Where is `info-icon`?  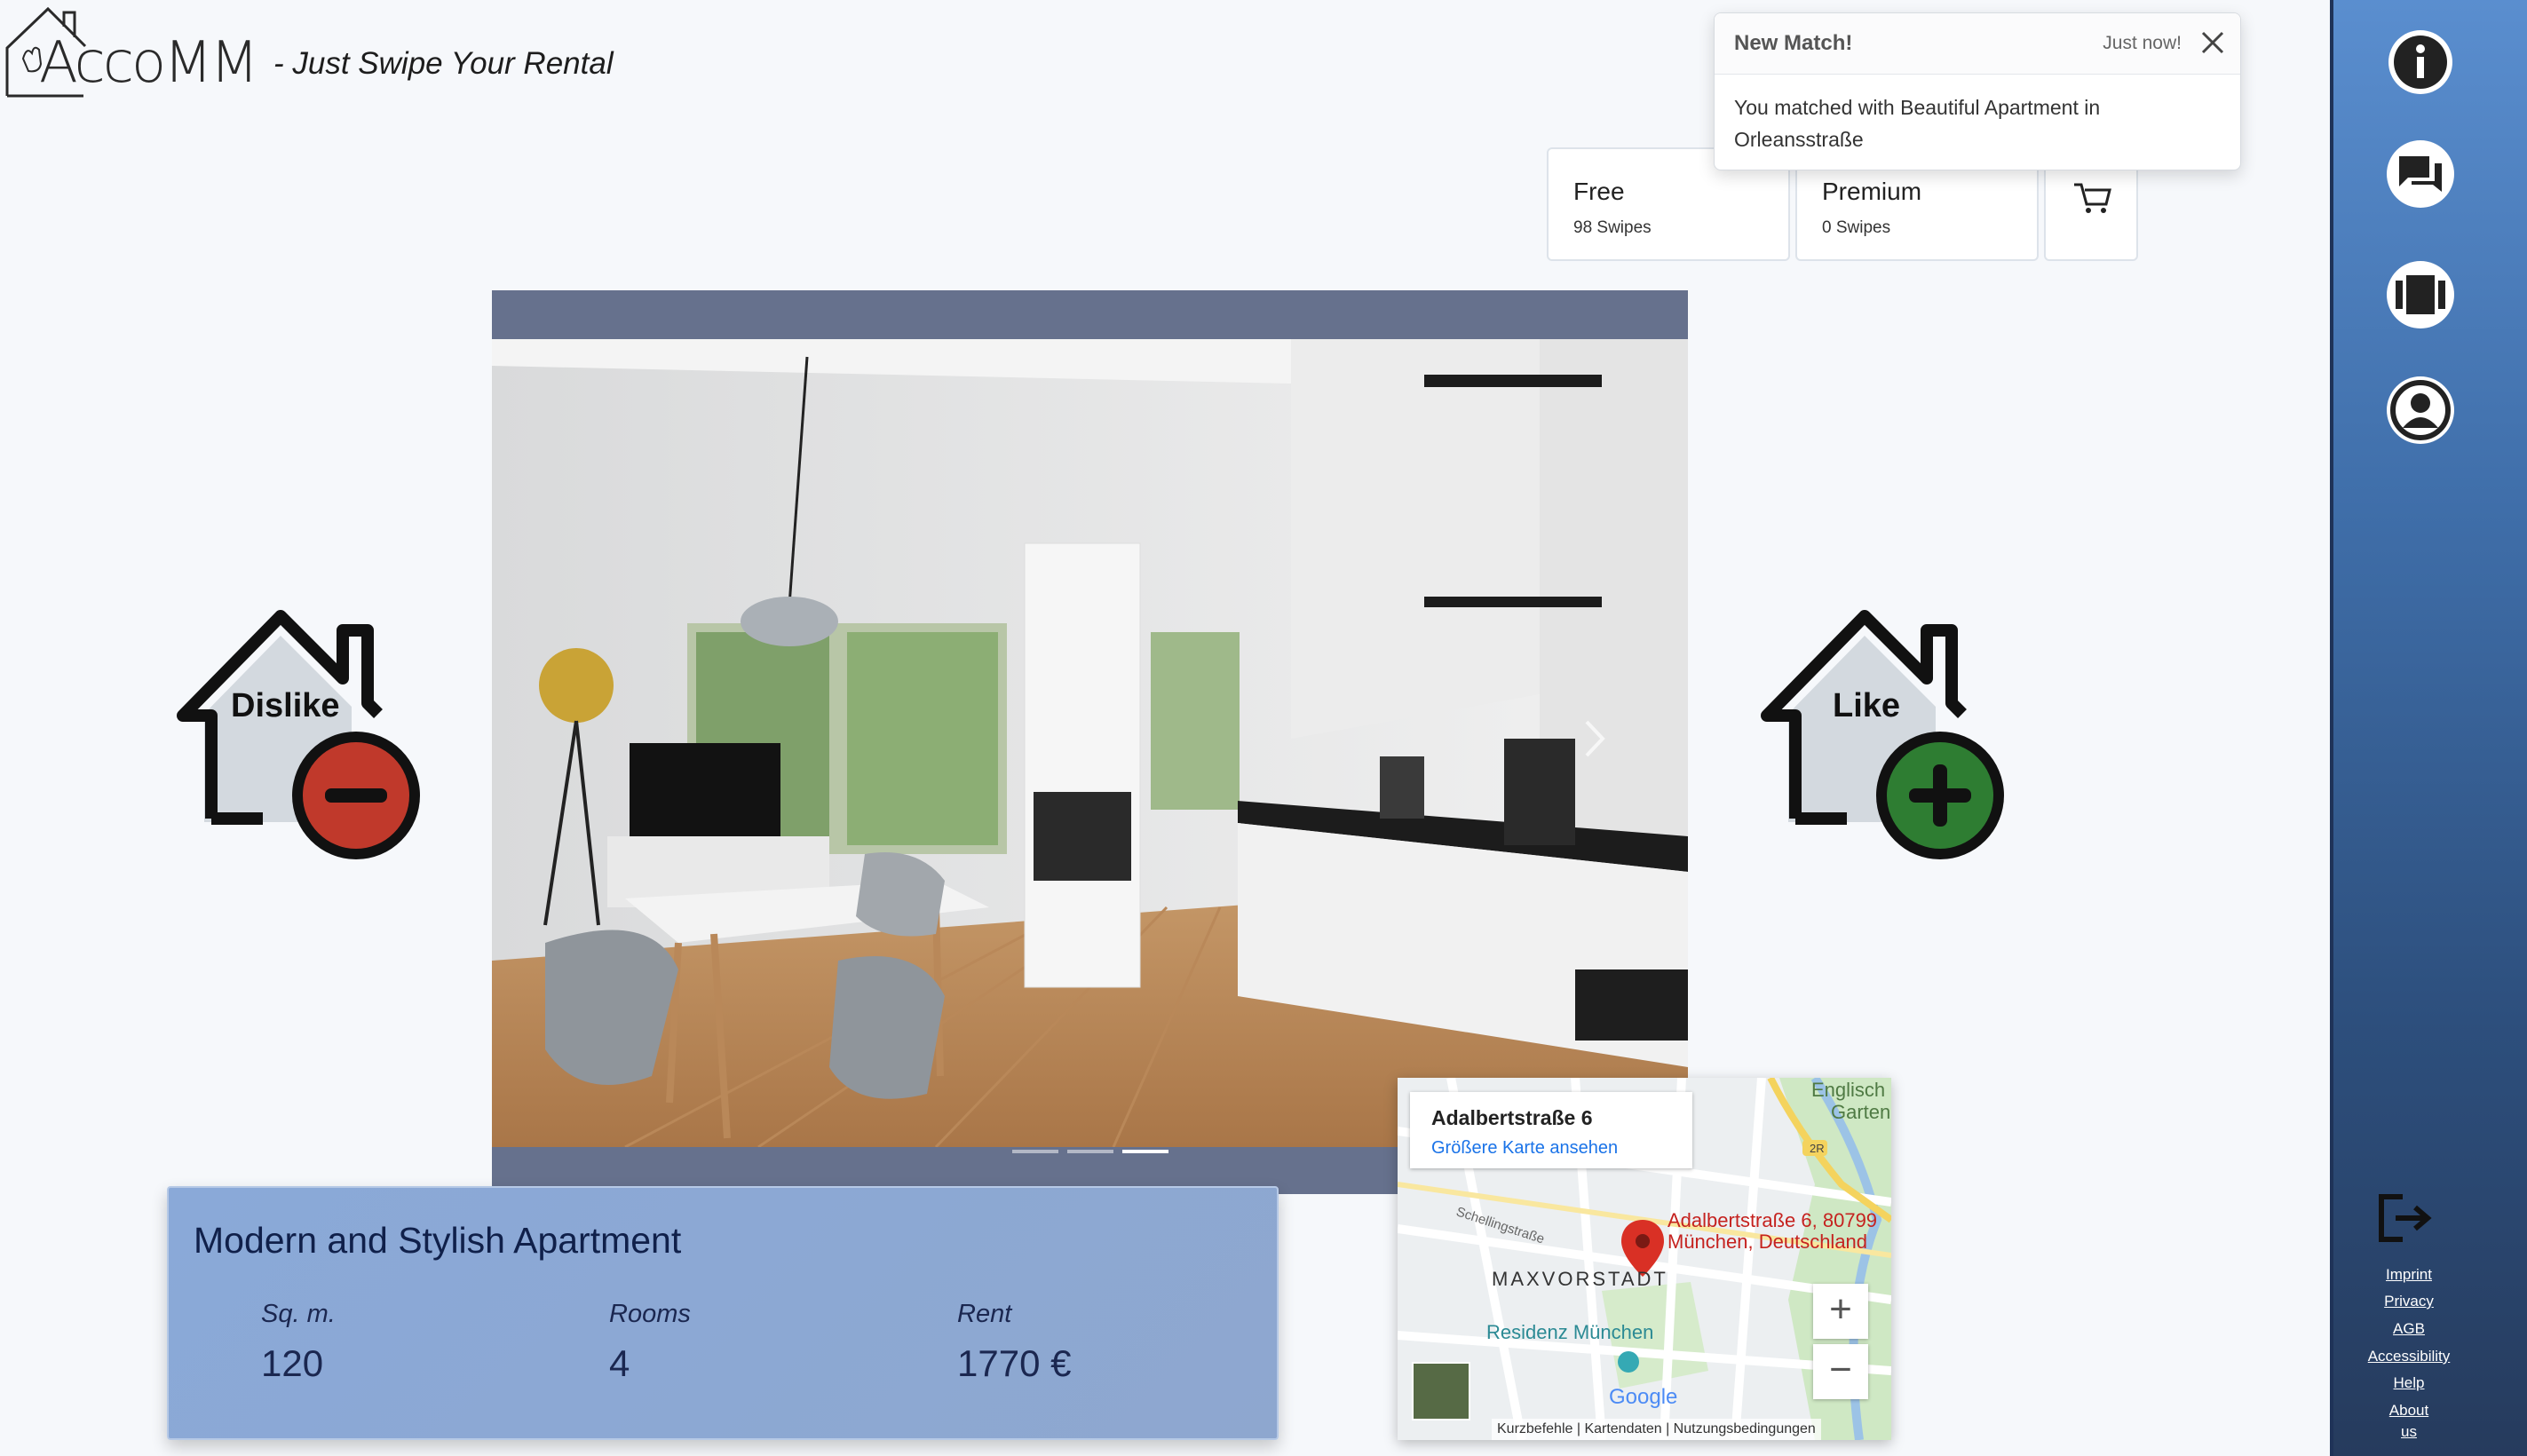
info-icon is located at coordinates (2421, 62).